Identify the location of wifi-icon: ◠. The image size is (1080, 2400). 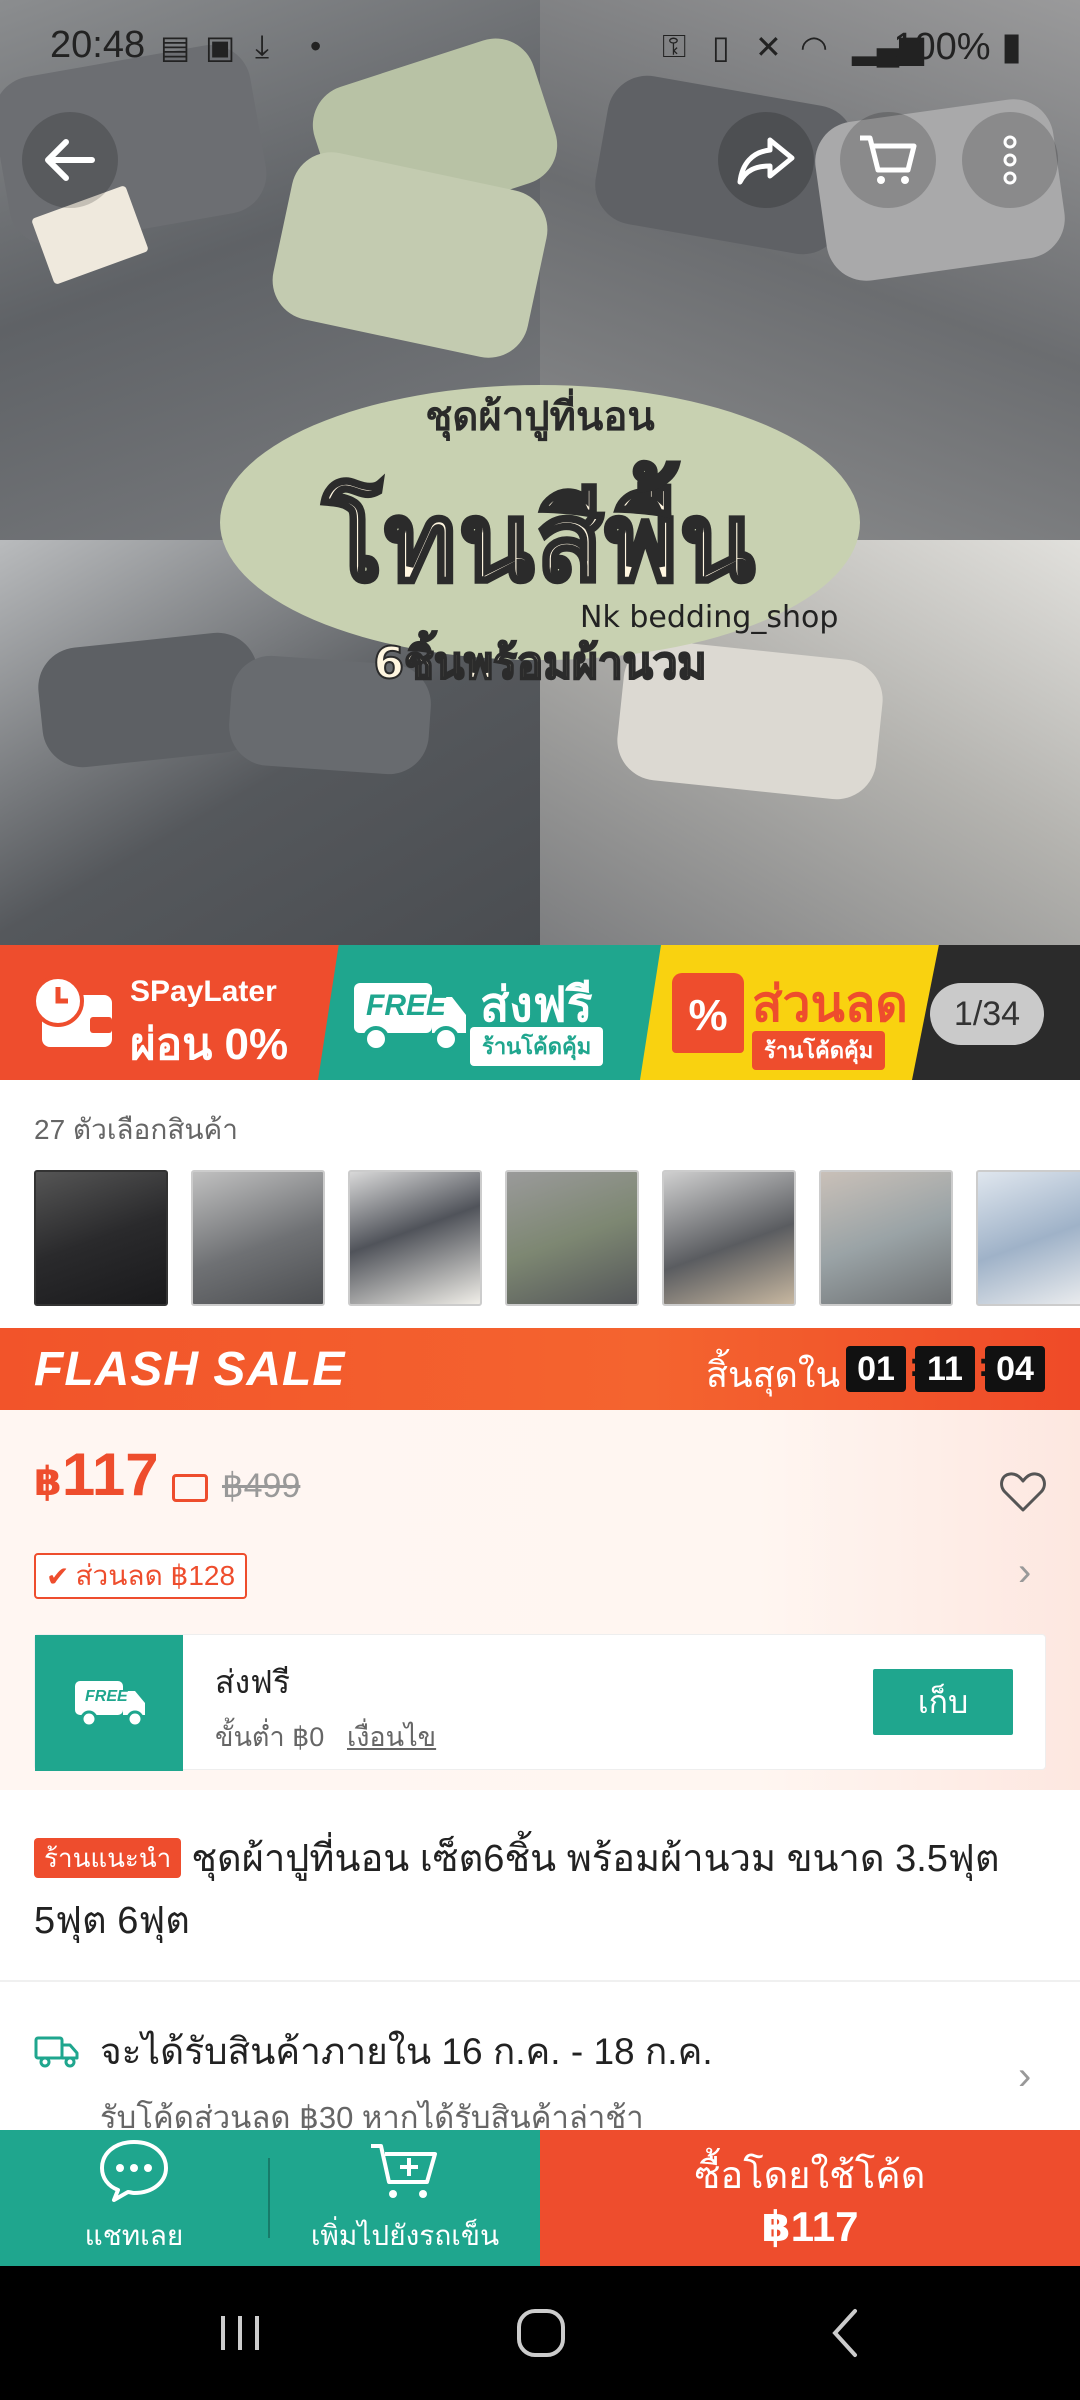
(814, 47).